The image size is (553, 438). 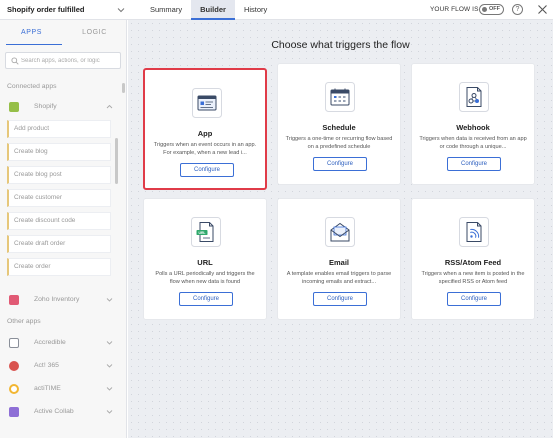 I want to click on actitime-logo-icon, so click(x=14, y=389).